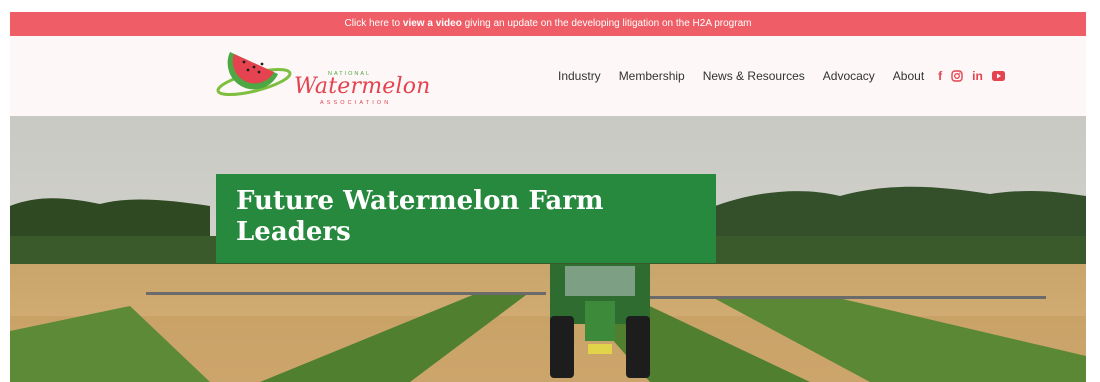 The height and width of the screenshot is (382, 1100). Describe the element at coordinates (362, 86) in the screenshot. I see `logo-wordmark: Watermelon` at that location.